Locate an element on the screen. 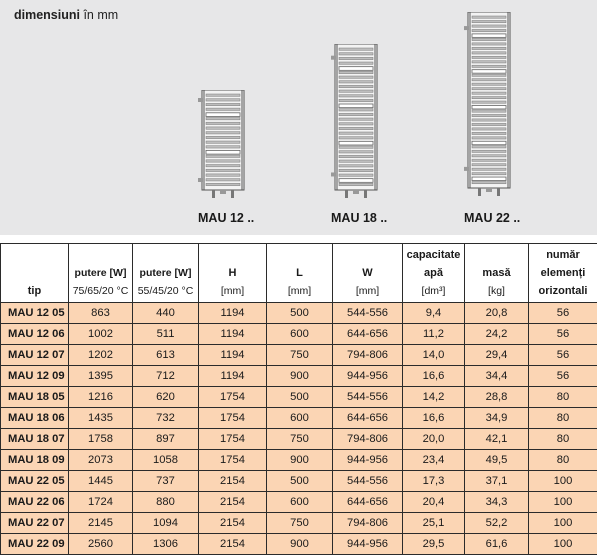 The height and width of the screenshot is (555, 597). col-power-75-cell: 2145 is located at coordinates (101, 523).